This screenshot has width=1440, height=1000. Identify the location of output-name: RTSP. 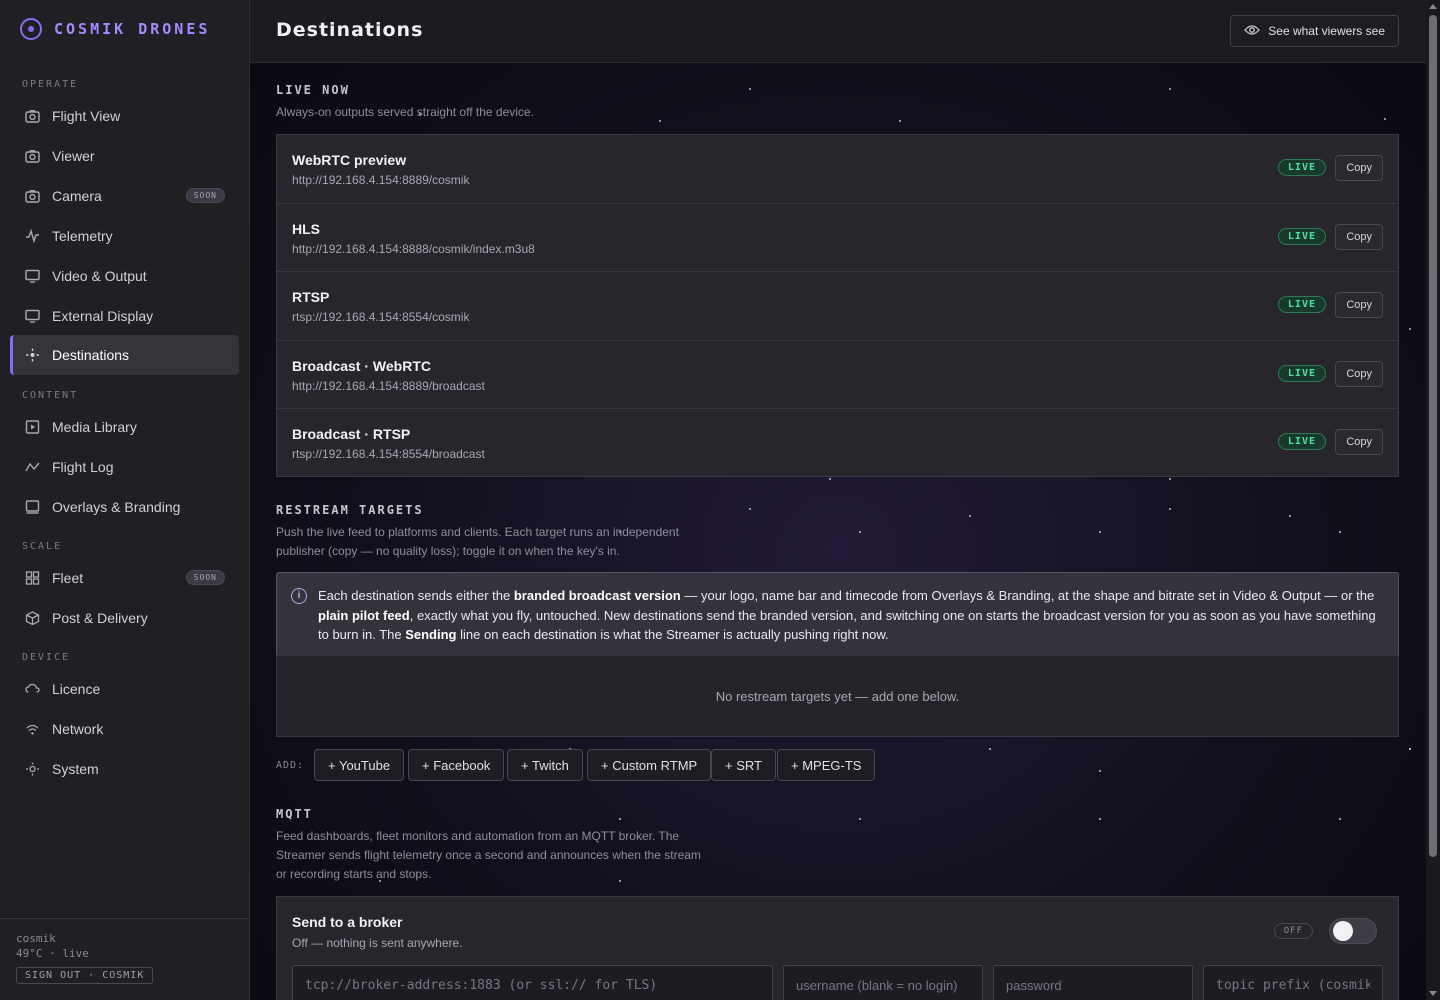
(311, 297).